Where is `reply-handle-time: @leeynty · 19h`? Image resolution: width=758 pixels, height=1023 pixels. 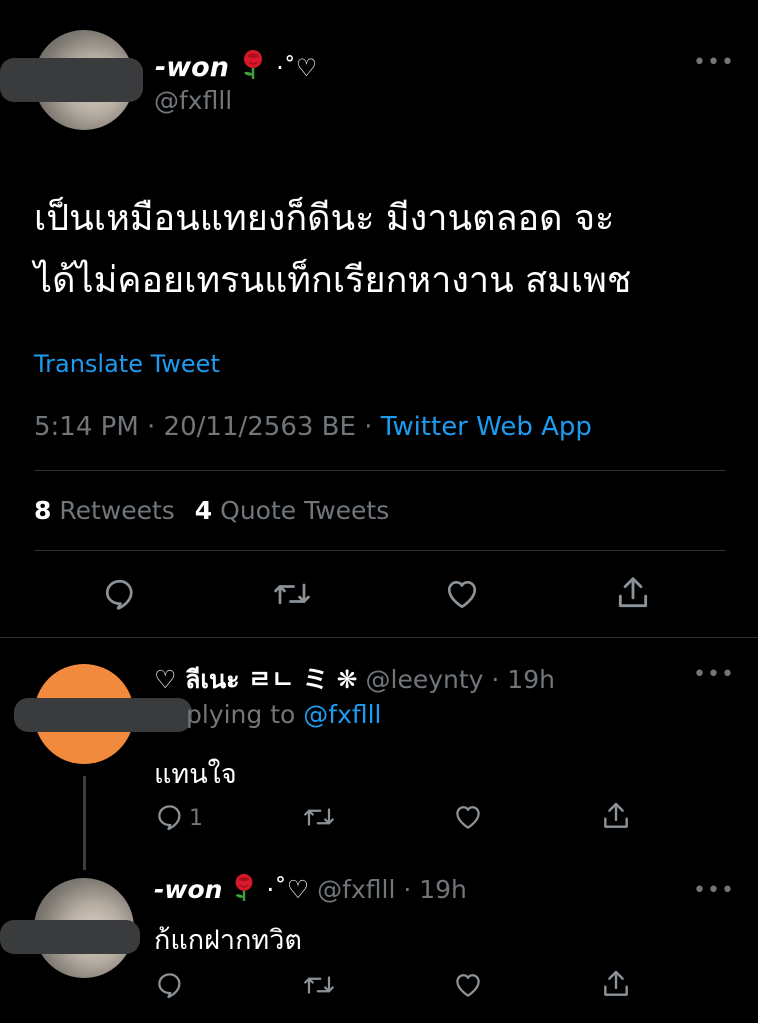
reply-handle-time: @leeynty · 19h is located at coordinates (460, 679).